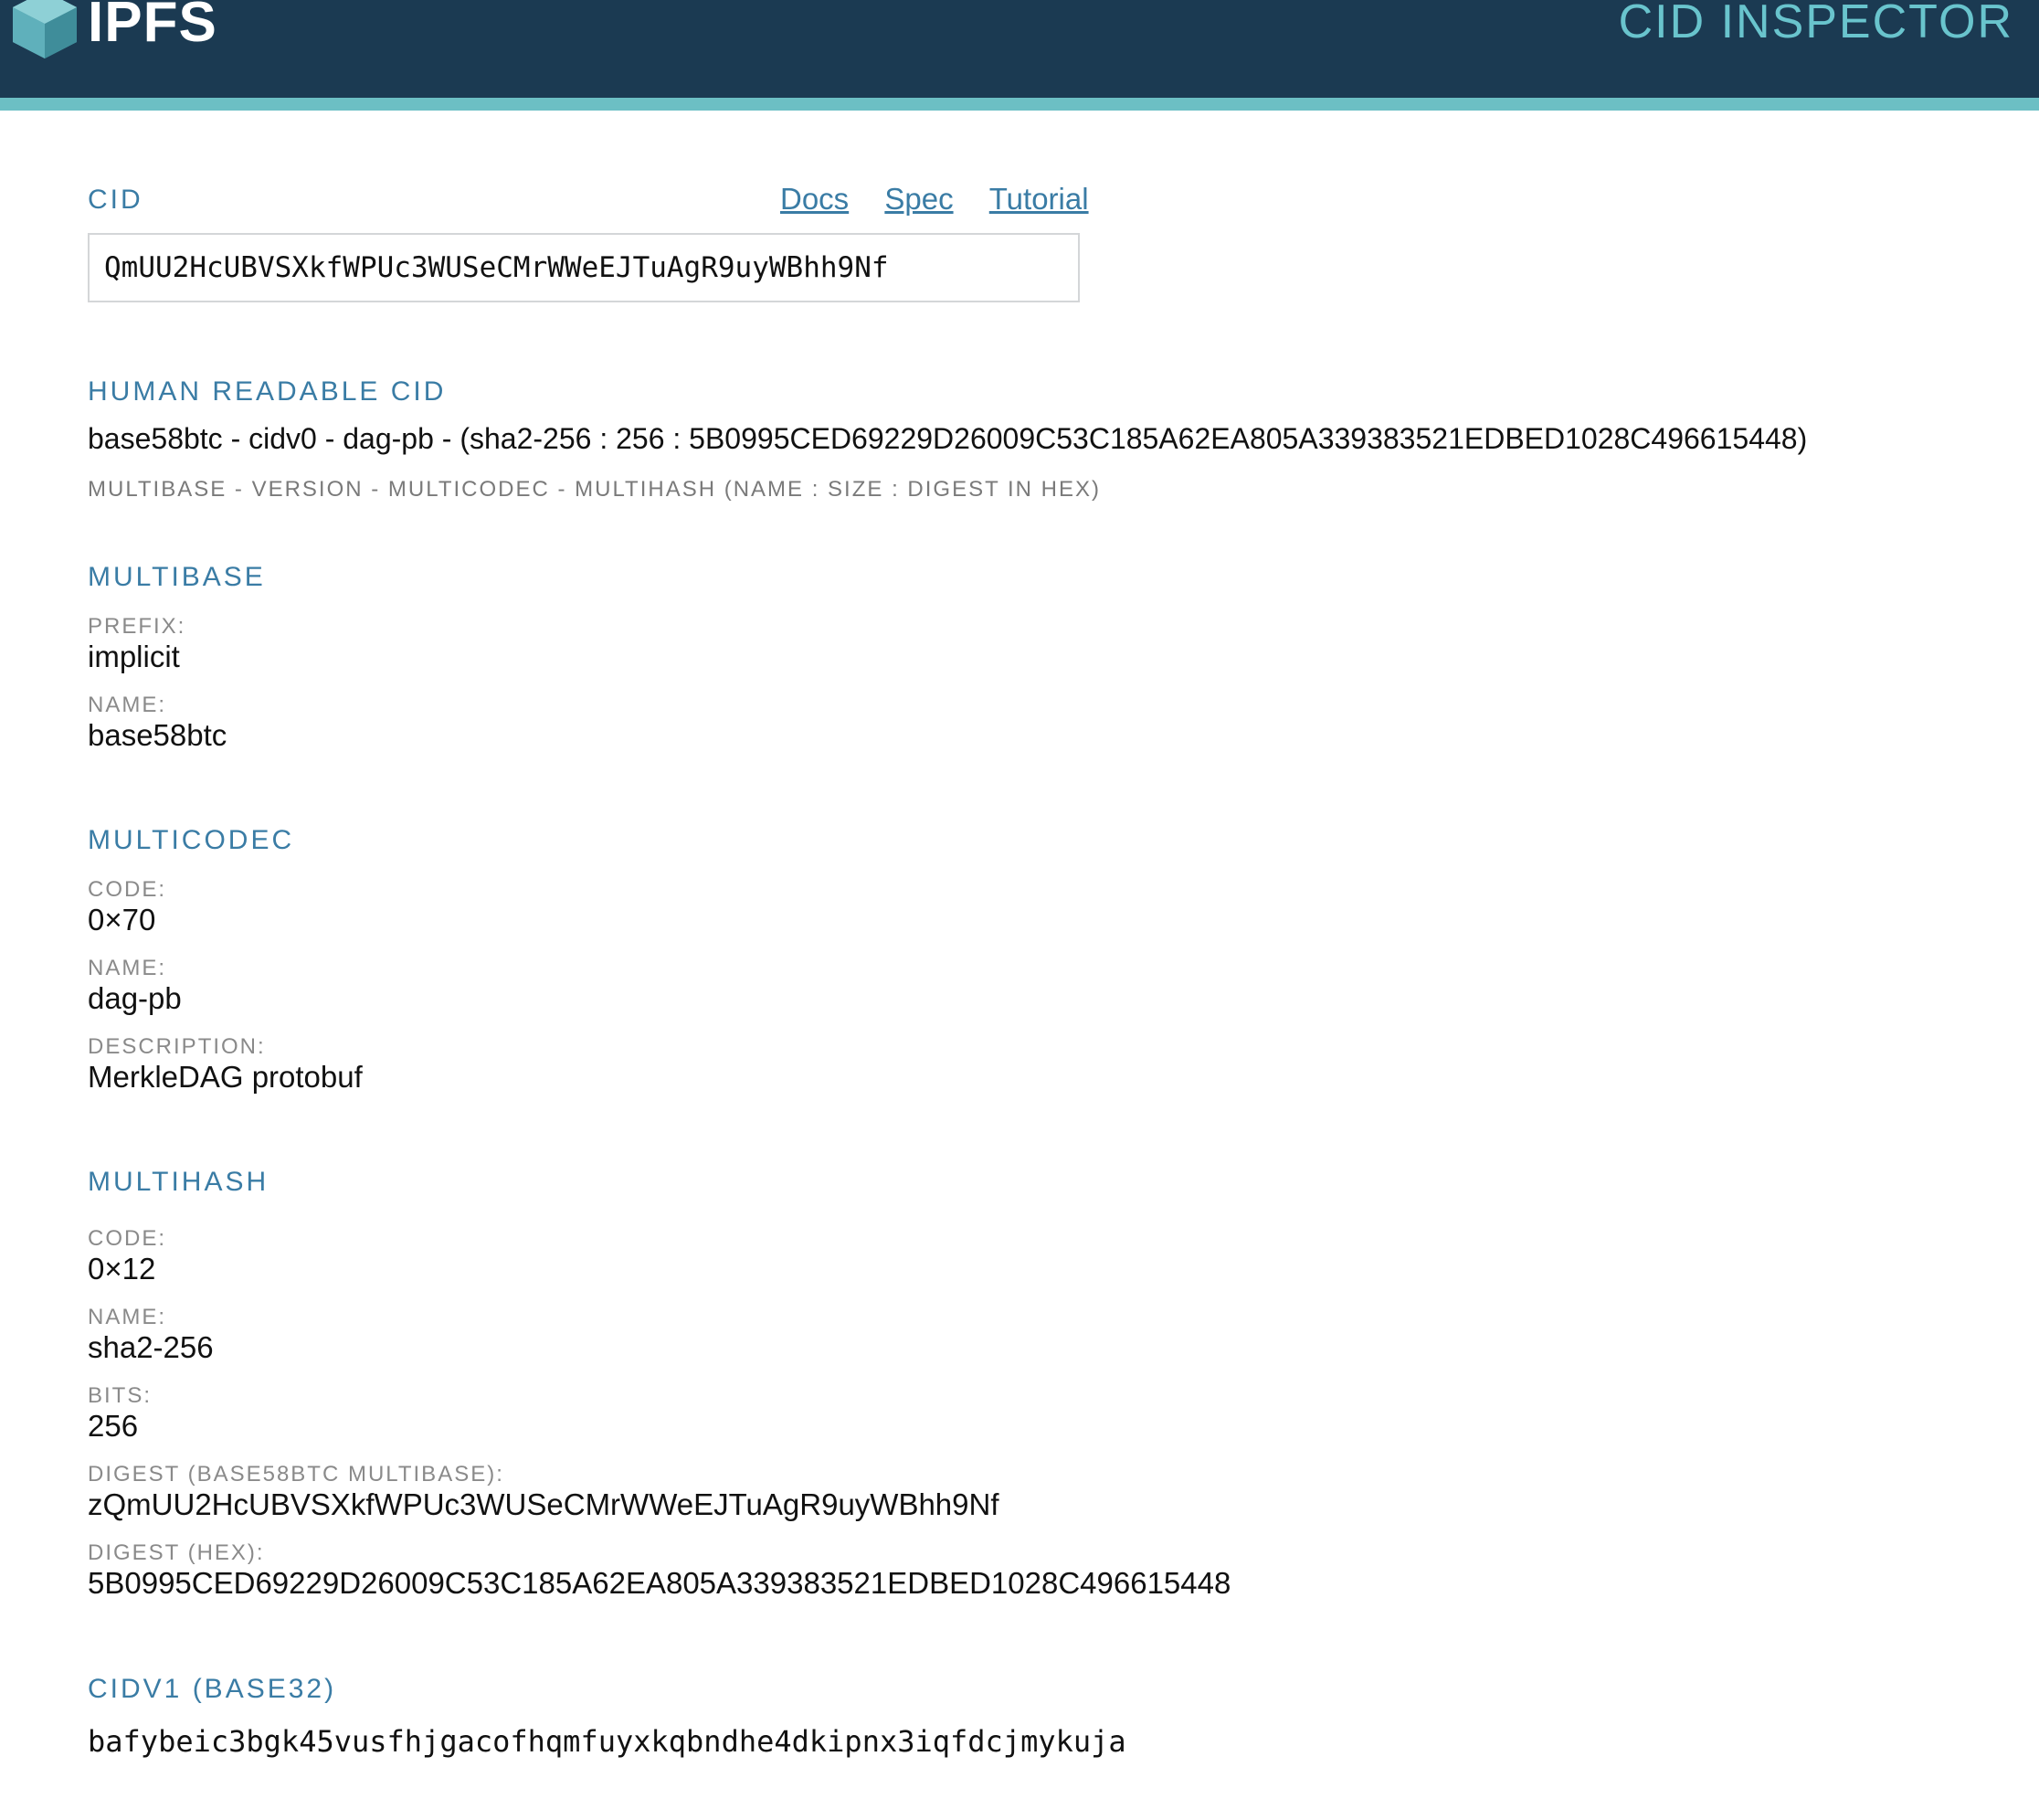 The image size is (2039, 1820). What do you see at coordinates (1039, 199) in the screenshot?
I see `tutorial-link: Tutorial` at bounding box center [1039, 199].